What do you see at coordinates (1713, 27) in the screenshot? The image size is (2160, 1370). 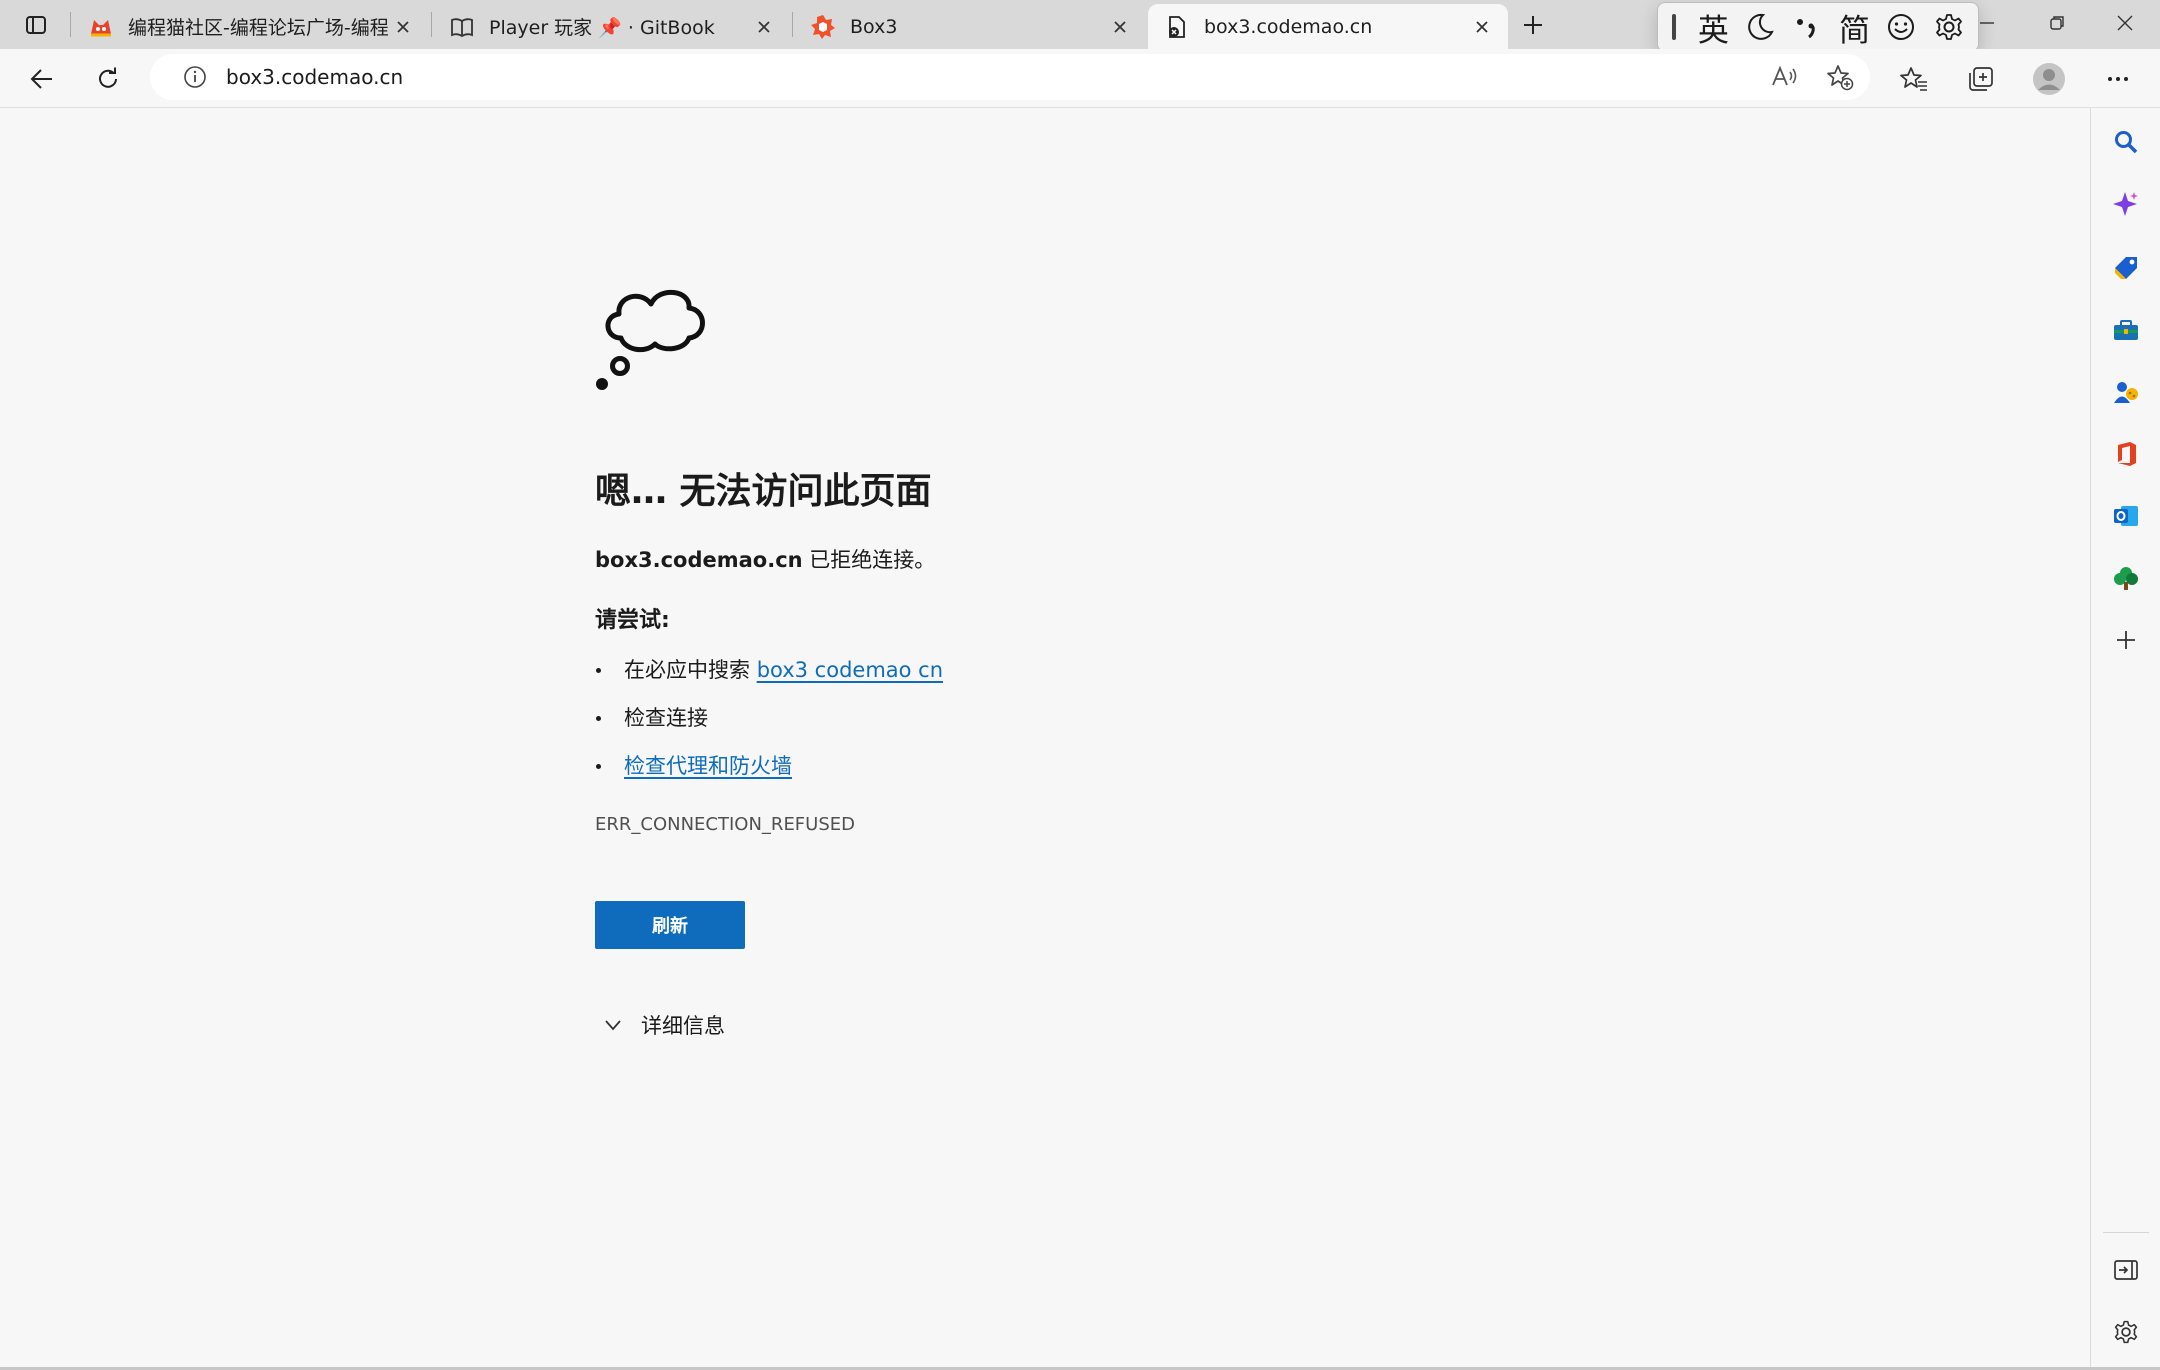 I see `ime-language-toggle: 英` at bounding box center [1713, 27].